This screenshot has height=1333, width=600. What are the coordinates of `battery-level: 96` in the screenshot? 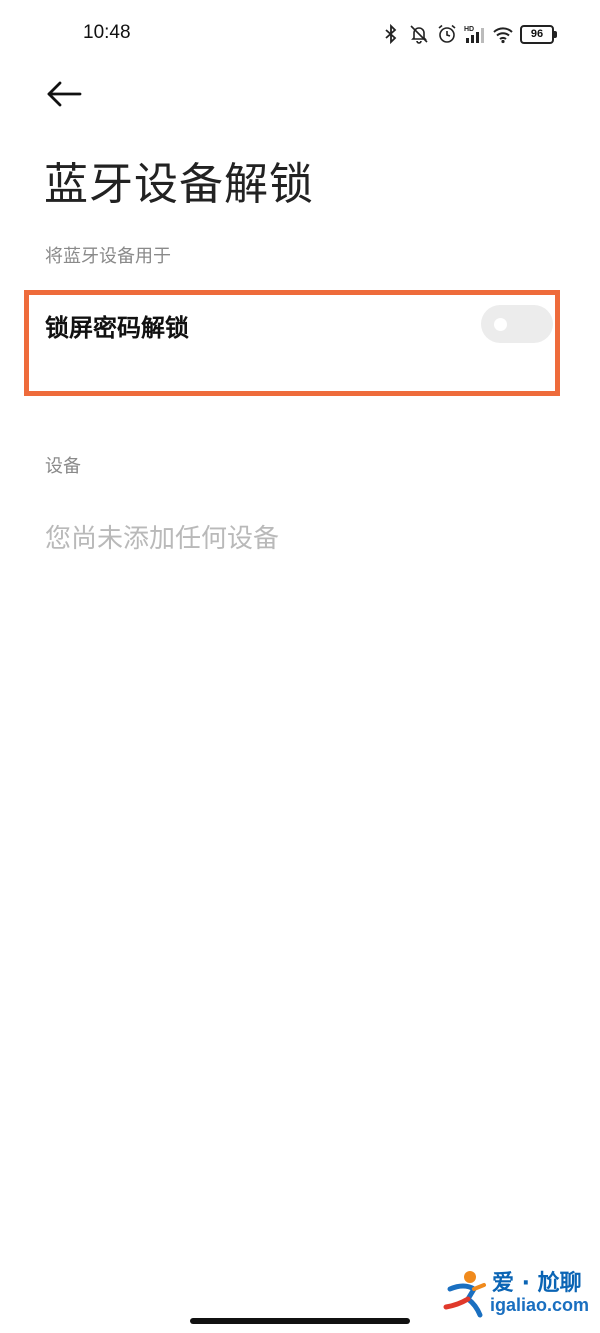 It's located at (537, 33).